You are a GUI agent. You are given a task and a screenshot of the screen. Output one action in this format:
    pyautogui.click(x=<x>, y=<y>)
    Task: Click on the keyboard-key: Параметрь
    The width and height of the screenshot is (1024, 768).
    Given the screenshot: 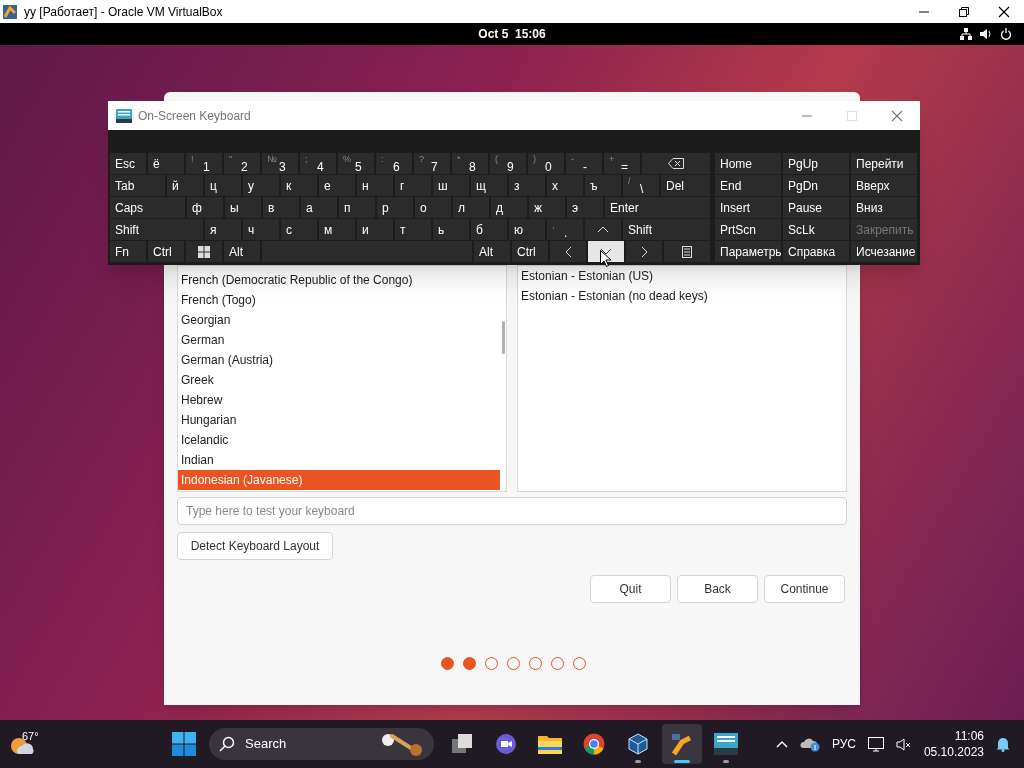 What is the action you would take?
    pyautogui.click(x=748, y=251)
    